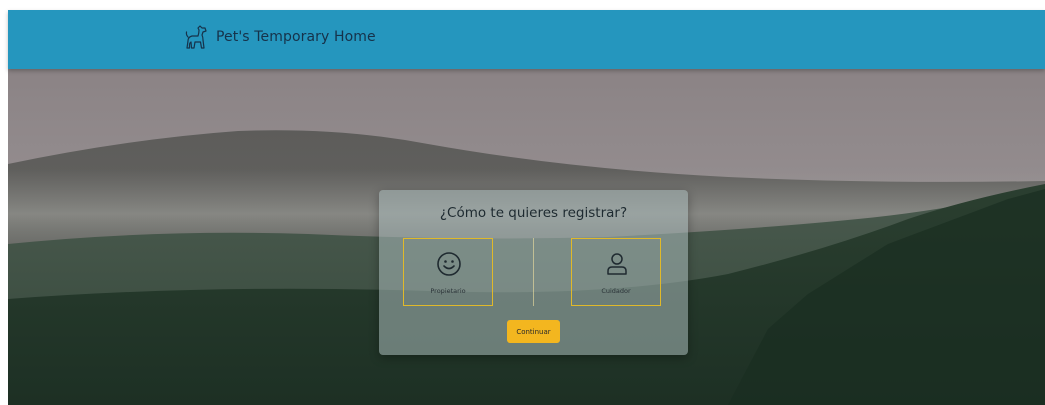 This screenshot has width=1045, height=405. What do you see at coordinates (617, 264) in the screenshot?
I see `user-icon` at bounding box center [617, 264].